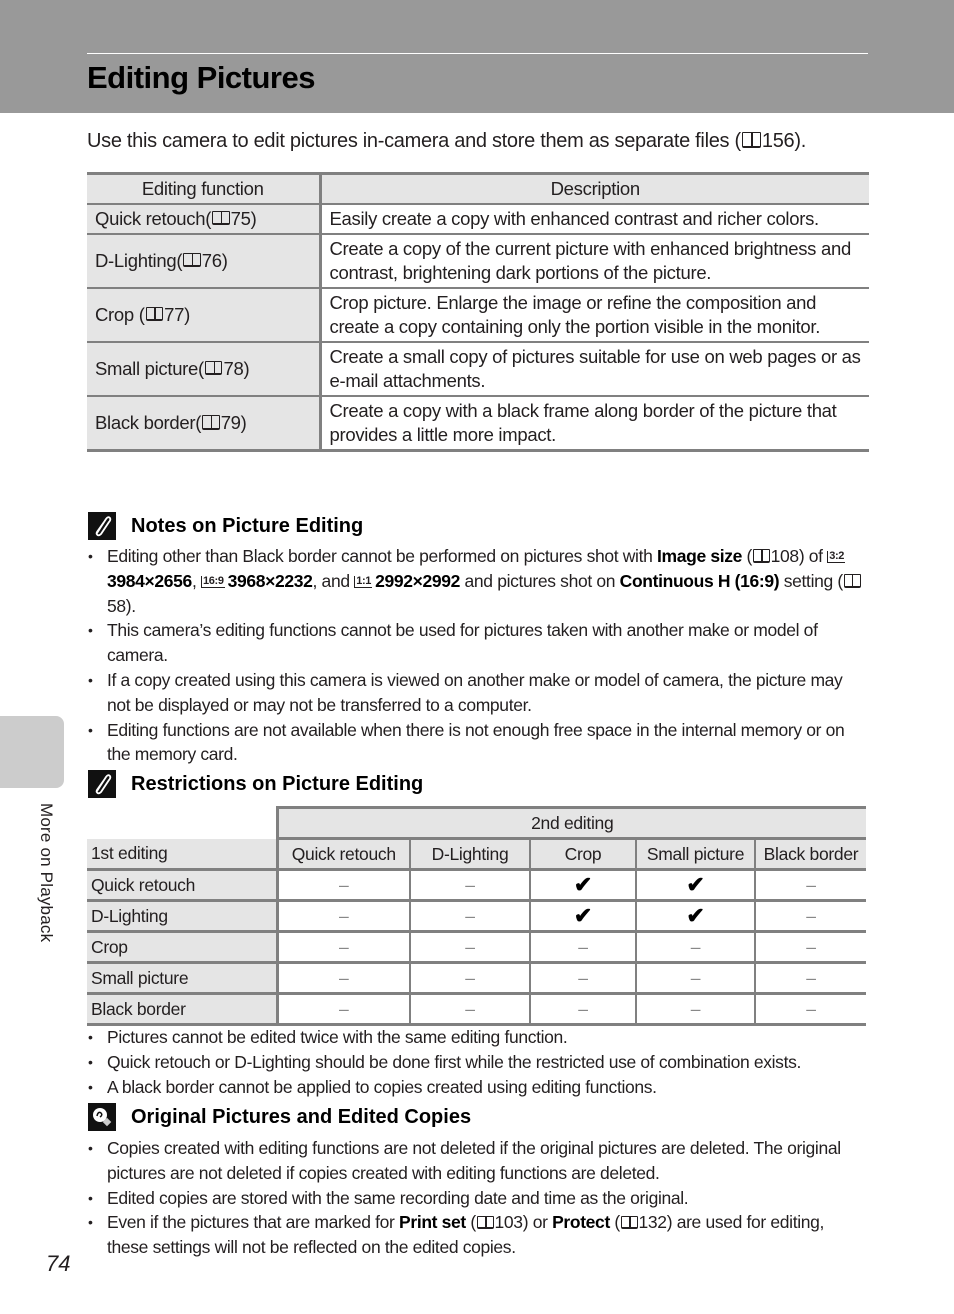 This screenshot has height=1314, width=954. What do you see at coordinates (233, 368) in the screenshot?
I see `page-reference-link: 78` at bounding box center [233, 368].